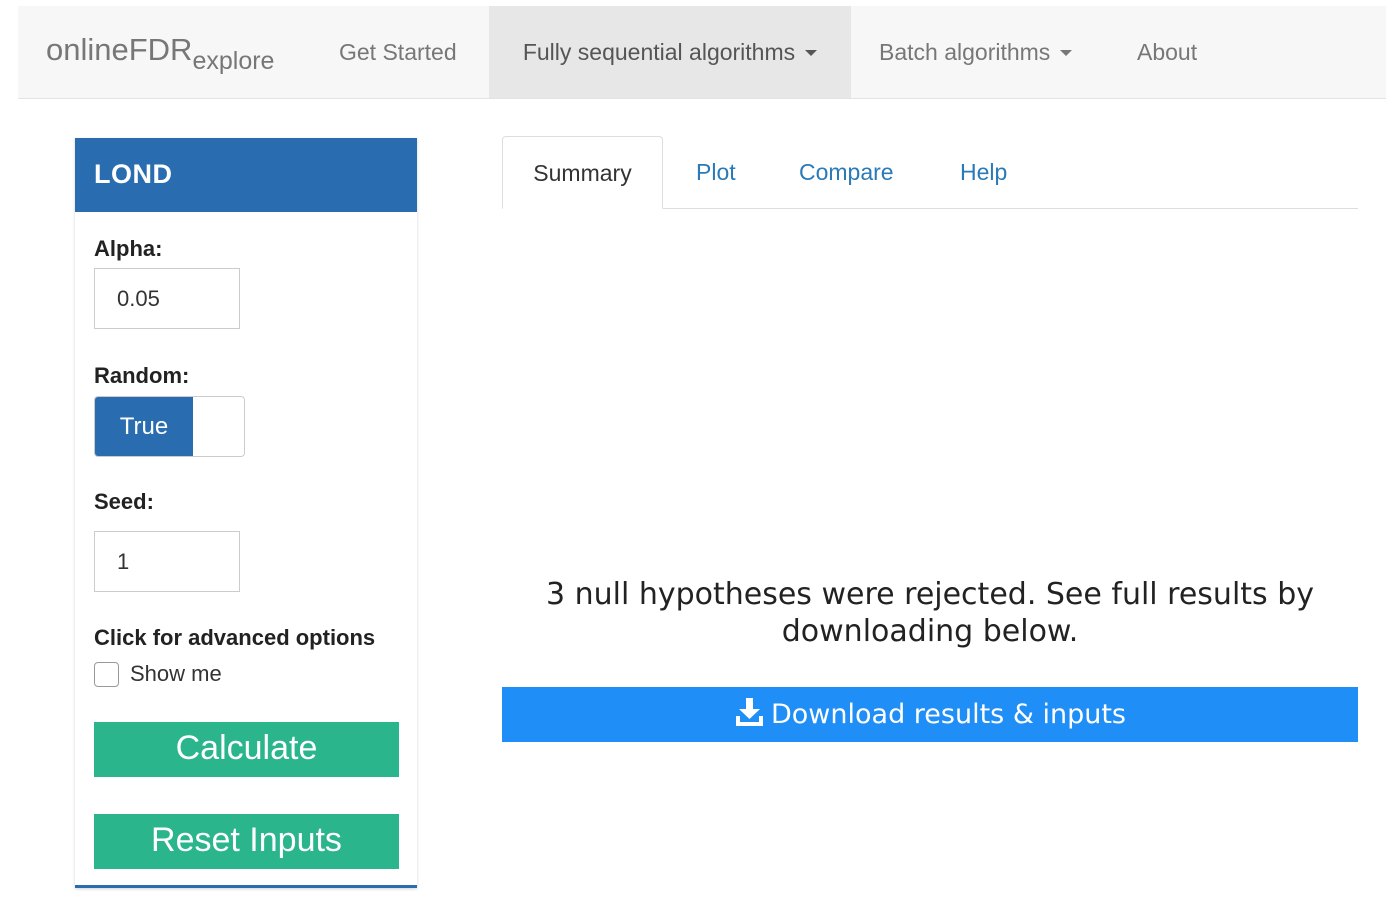  Describe the element at coordinates (144, 426) in the screenshot. I see `random-toggle-on: True` at that location.